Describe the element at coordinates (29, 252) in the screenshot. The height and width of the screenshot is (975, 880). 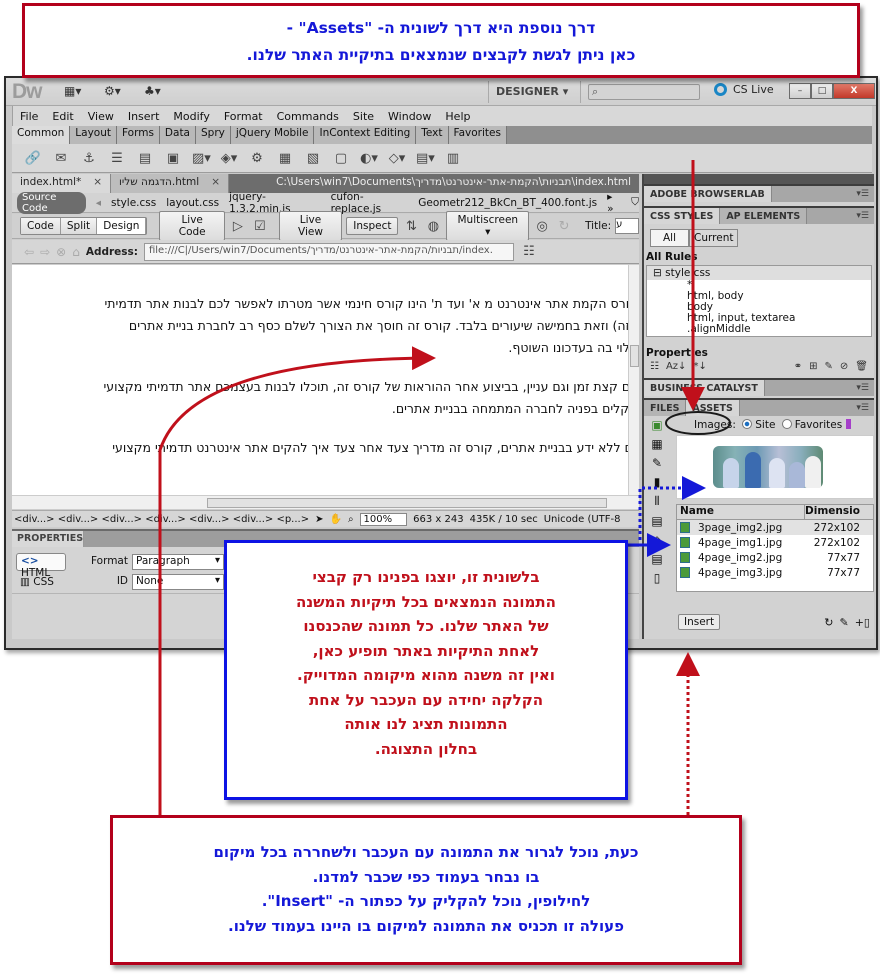
I see `back-icon: ⇦` at that location.